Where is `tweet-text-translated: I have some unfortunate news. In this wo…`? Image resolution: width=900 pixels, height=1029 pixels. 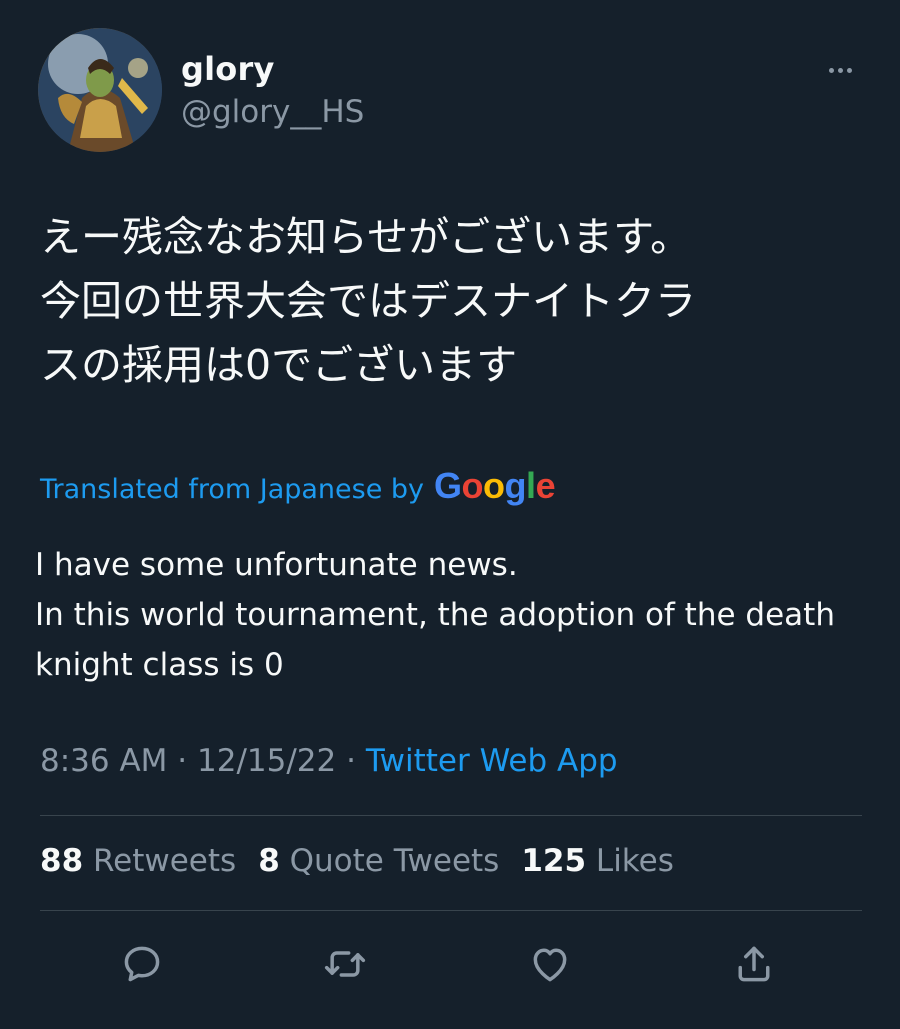
tweet-text-translated: I have some unfortunate news. In this wo… is located at coordinates (455, 615).